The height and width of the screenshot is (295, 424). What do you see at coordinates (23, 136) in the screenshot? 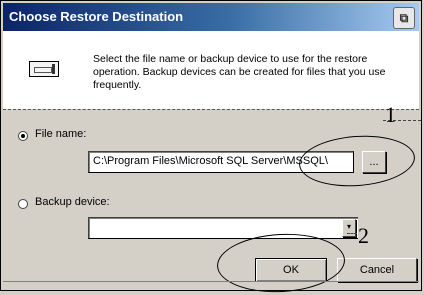
I see `file-name-radio` at bounding box center [23, 136].